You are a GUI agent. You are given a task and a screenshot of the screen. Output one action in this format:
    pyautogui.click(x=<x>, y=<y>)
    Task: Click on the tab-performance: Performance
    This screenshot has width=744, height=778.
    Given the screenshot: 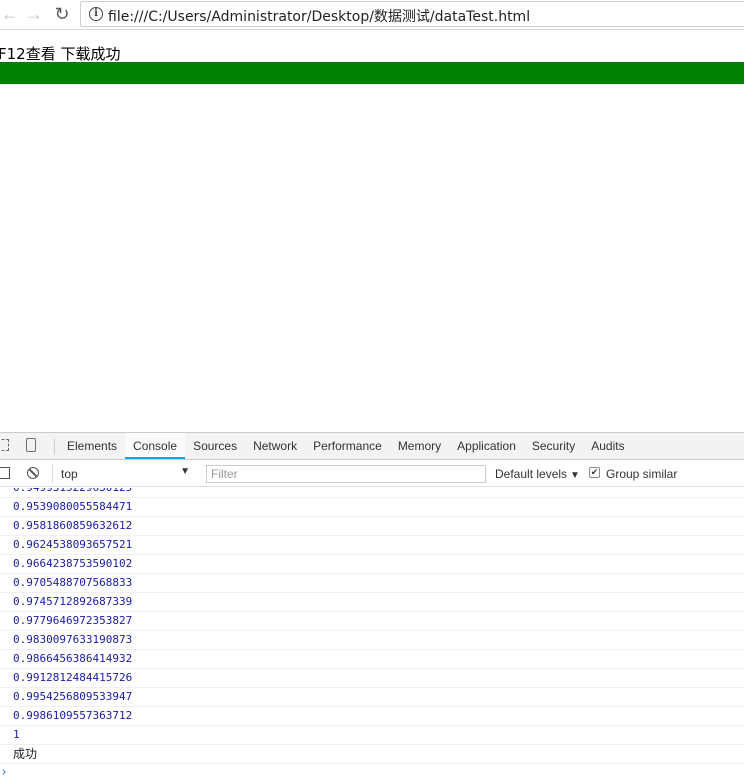 What is the action you would take?
    pyautogui.click(x=347, y=446)
    